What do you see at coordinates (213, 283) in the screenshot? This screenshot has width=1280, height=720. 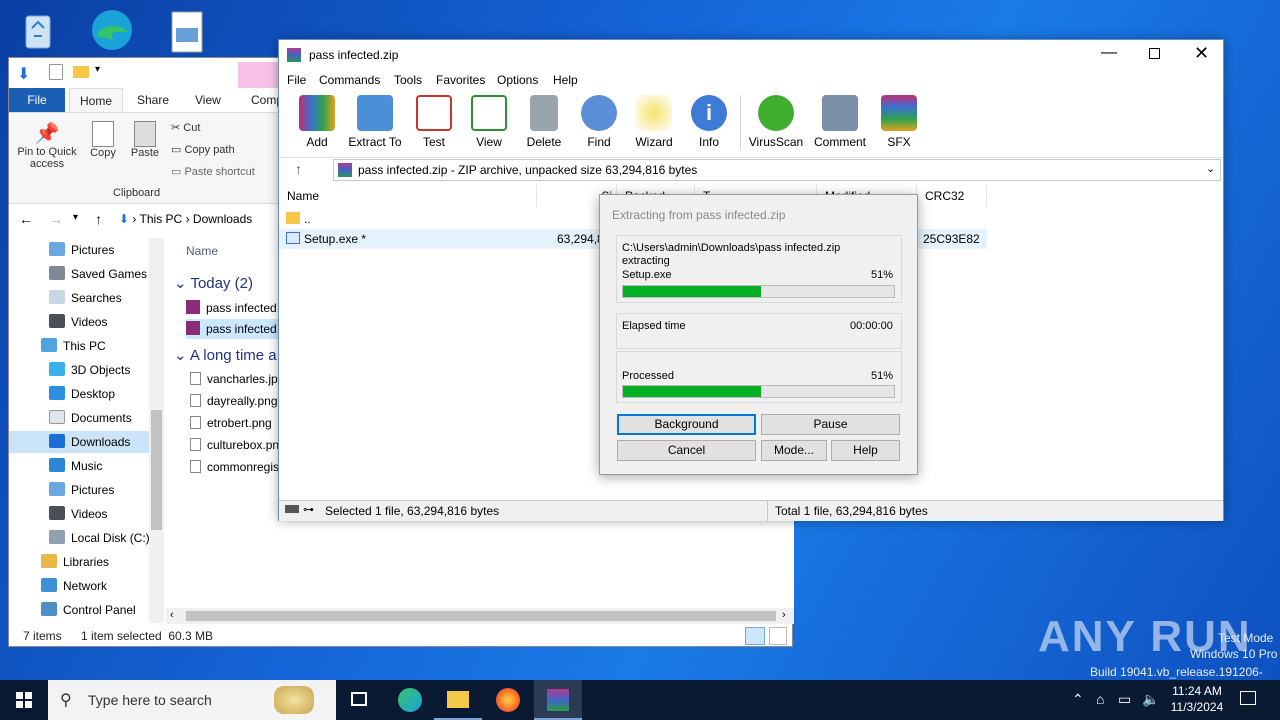 I see `group-header-today: ⌄ Today (2)` at bounding box center [213, 283].